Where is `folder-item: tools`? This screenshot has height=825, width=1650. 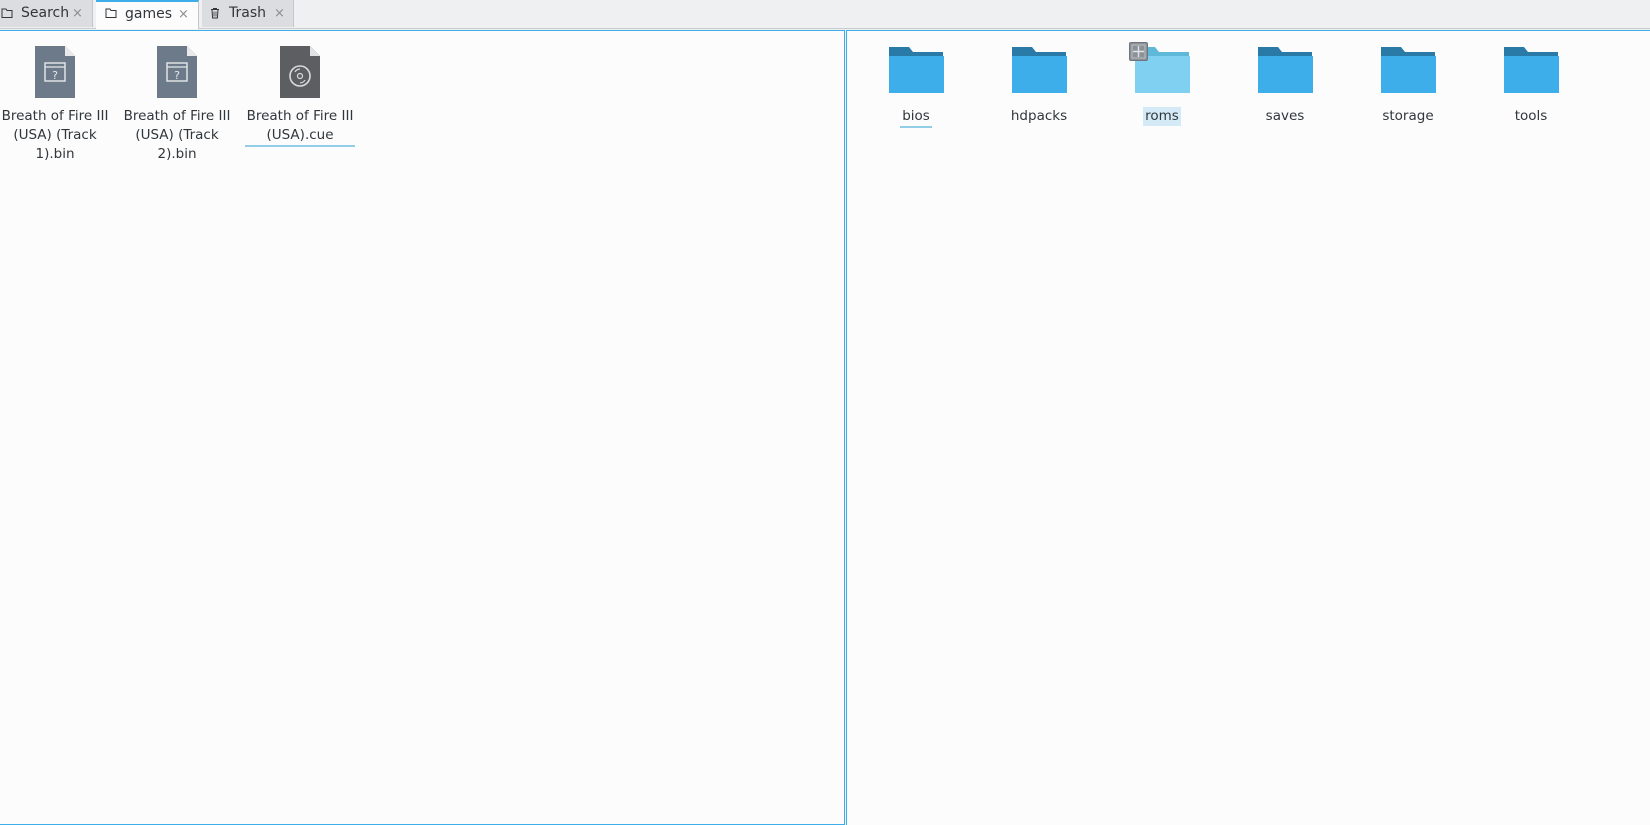 folder-item: tools is located at coordinates (1531, 85).